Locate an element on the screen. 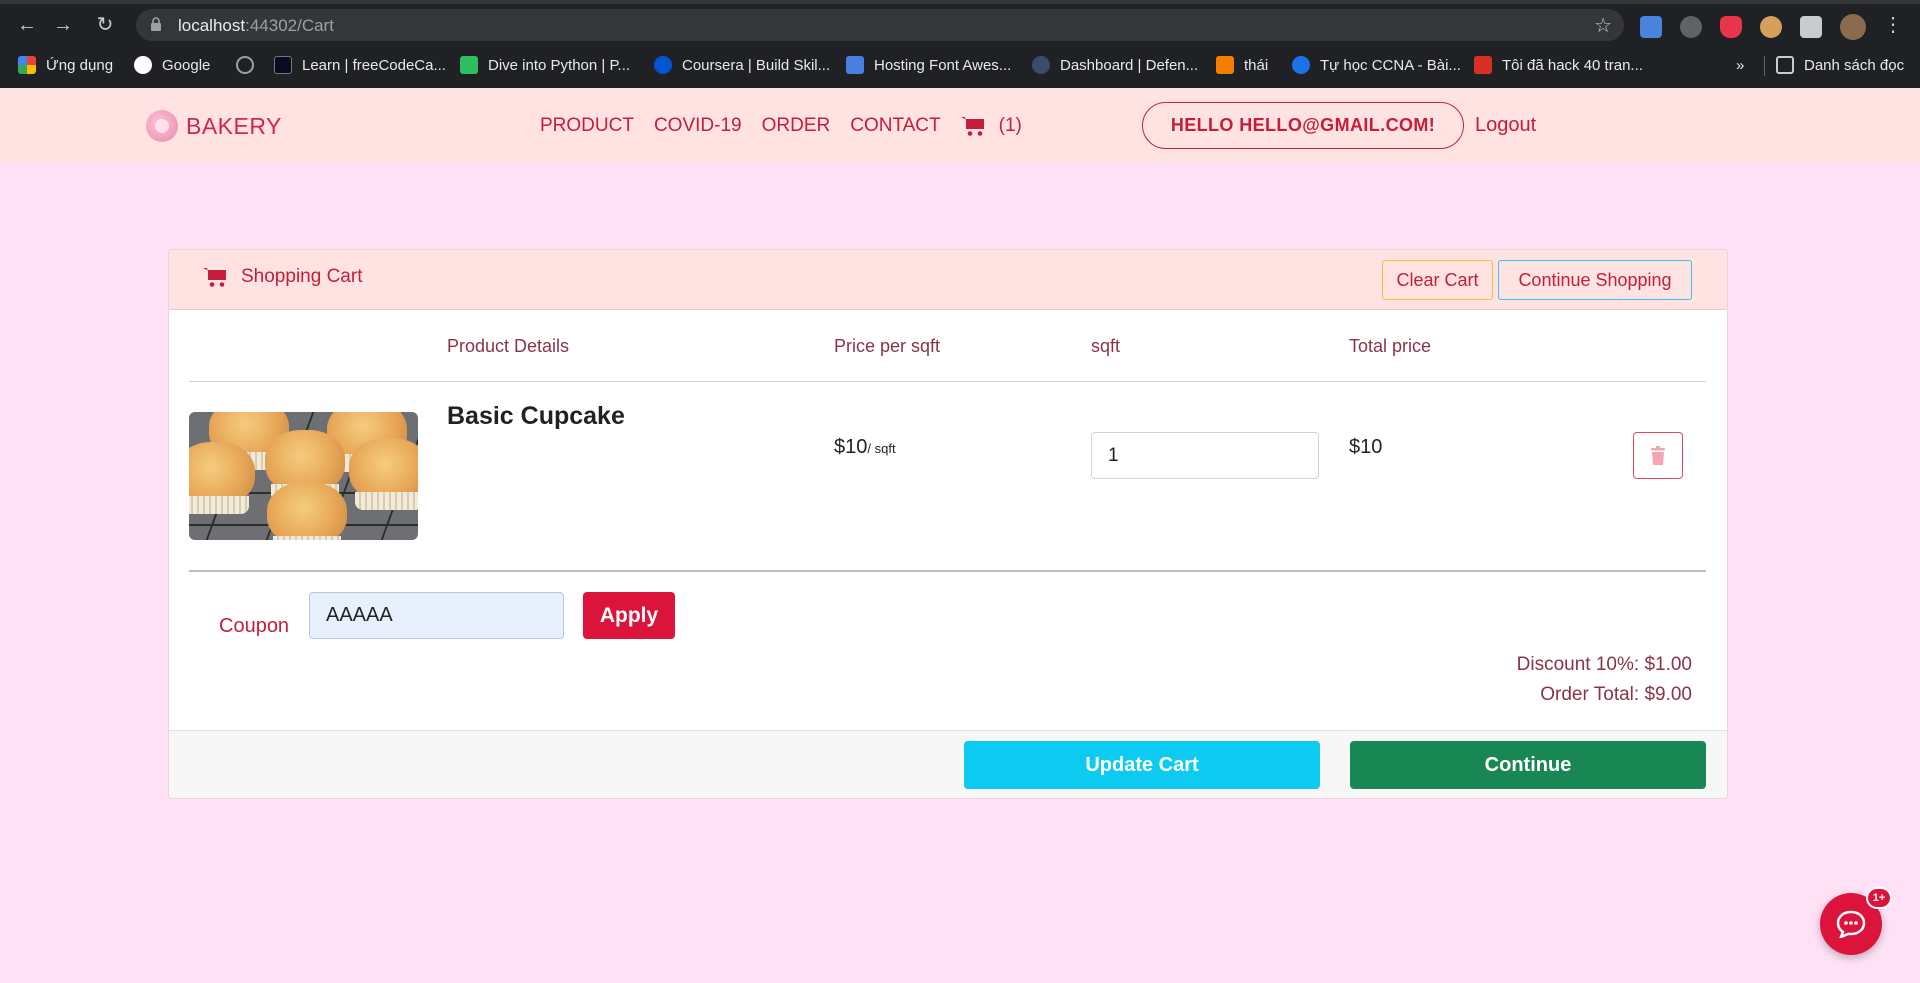 The height and width of the screenshot is (983, 1920). freecodecamp-icon is located at coordinates (283, 65).